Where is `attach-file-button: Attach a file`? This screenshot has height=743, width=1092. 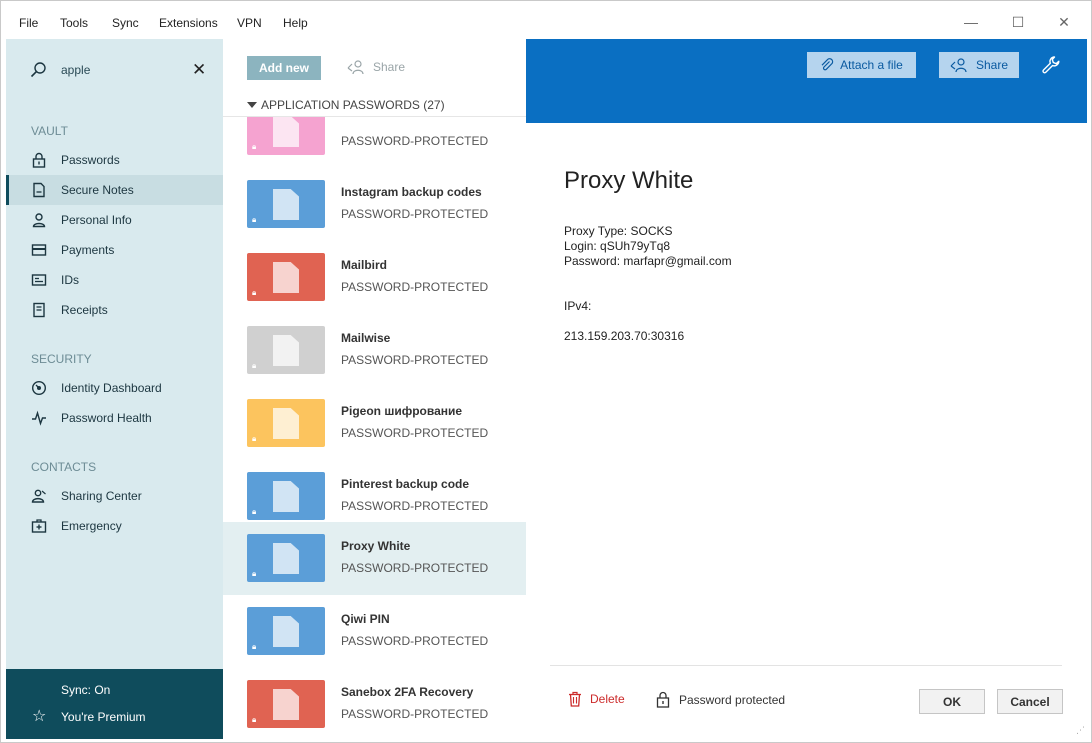
attach-file-button: Attach a file is located at coordinates (861, 65).